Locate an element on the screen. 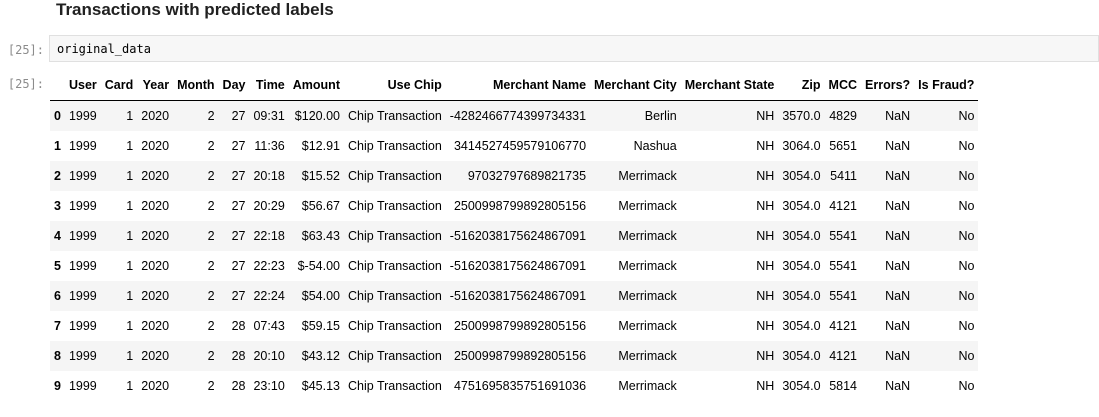 This screenshot has width=1099, height=417. code-cell: original_data is located at coordinates (574, 48).